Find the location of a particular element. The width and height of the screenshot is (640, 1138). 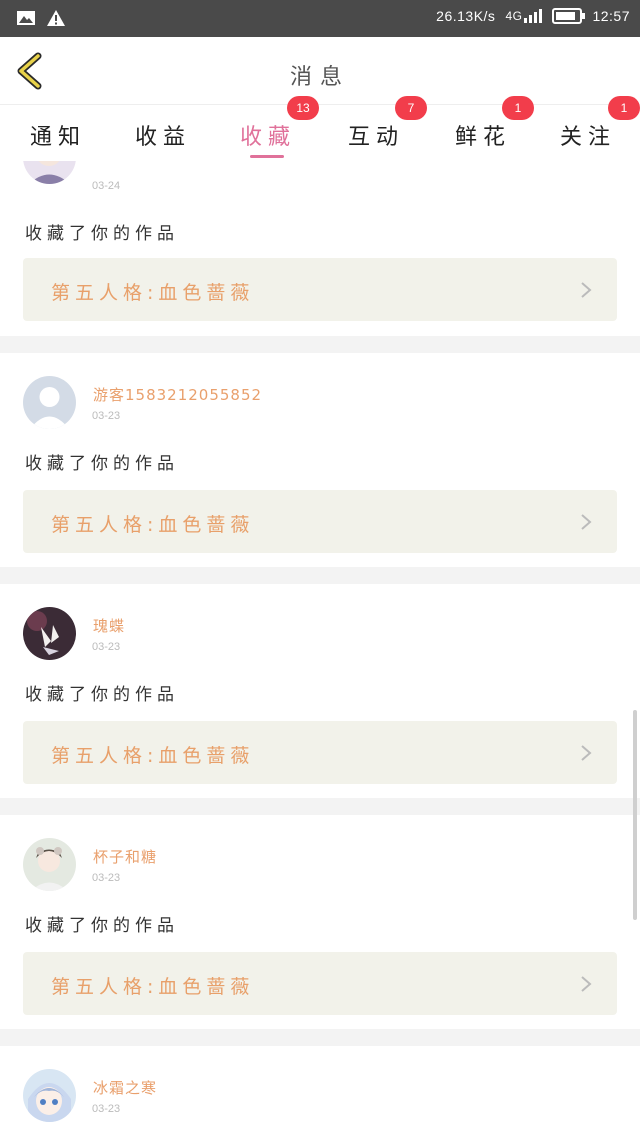

tab-favorites: 收藏 is located at coordinates (268, 138).